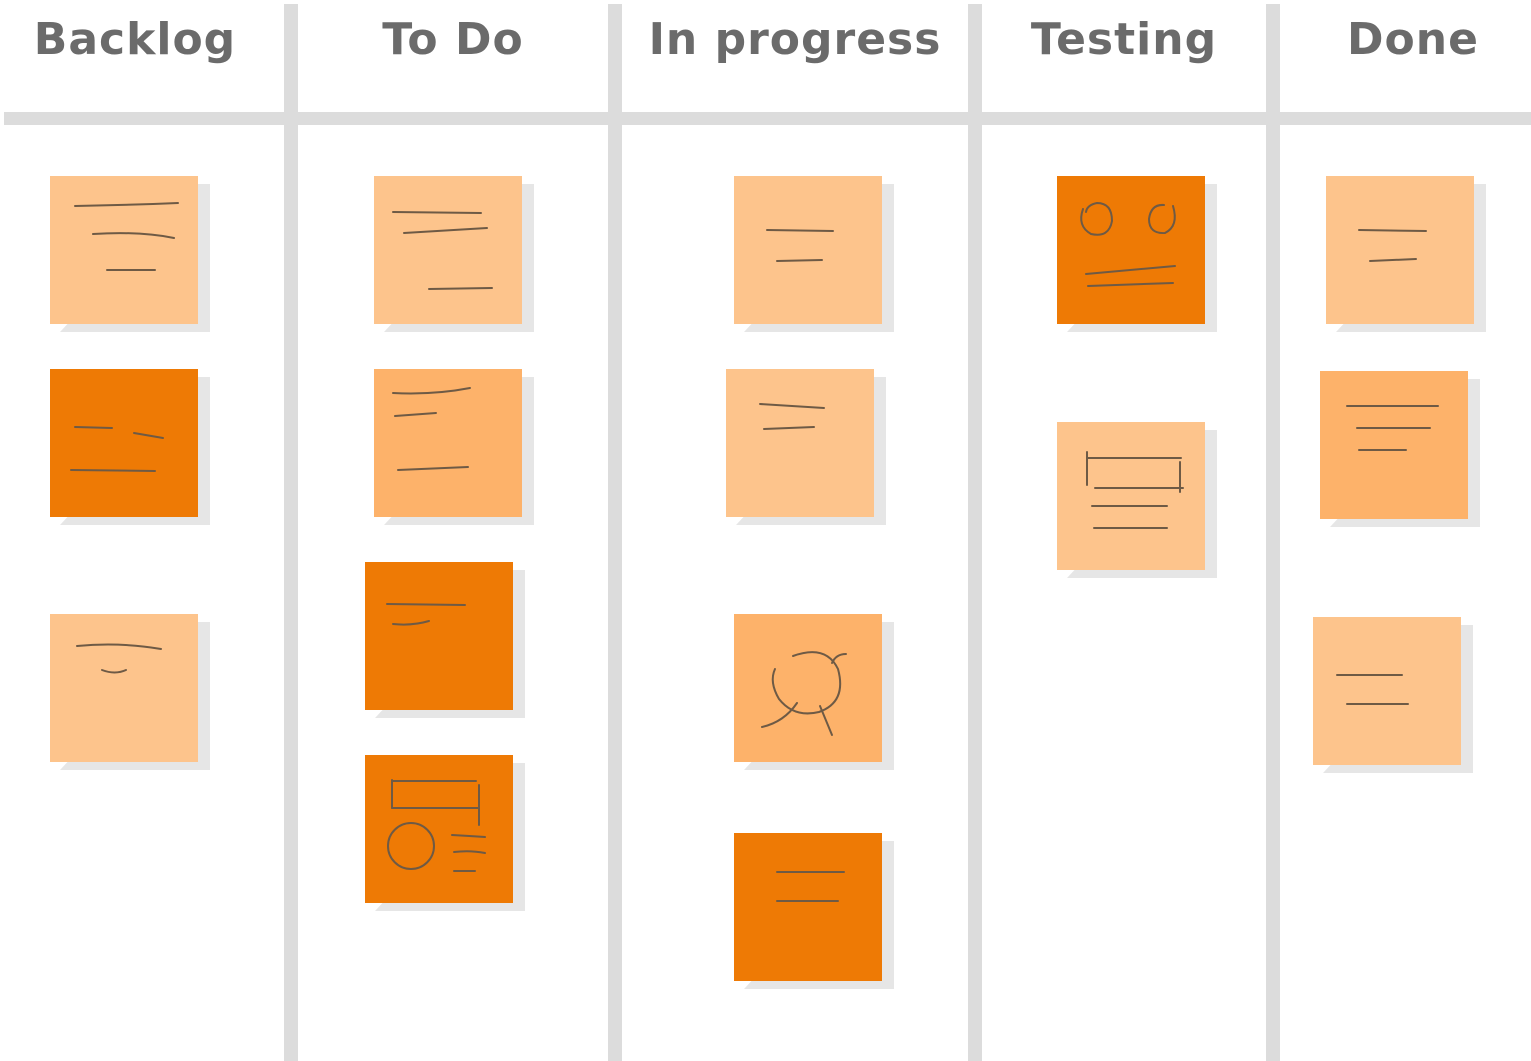  What do you see at coordinates (1124, 39) in the screenshot?
I see `column-title-testing: Testing` at bounding box center [1124, 39].